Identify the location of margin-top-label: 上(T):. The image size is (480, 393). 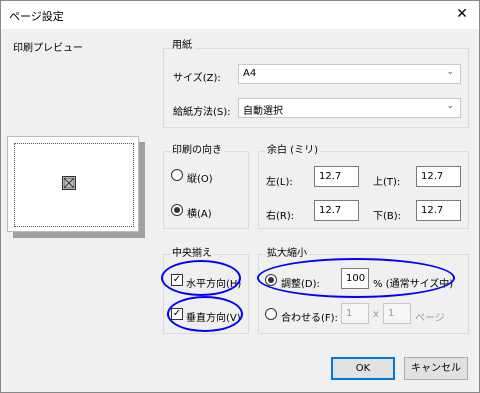
(387, 182).